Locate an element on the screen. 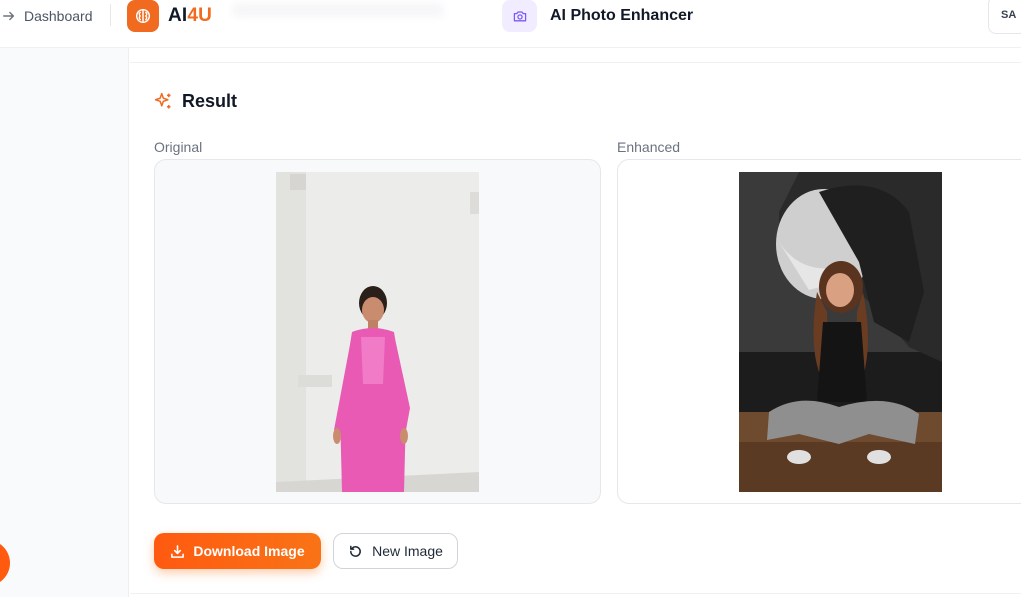  tool-name: AI Photo Enhancer is located at coordinates (622, 15).